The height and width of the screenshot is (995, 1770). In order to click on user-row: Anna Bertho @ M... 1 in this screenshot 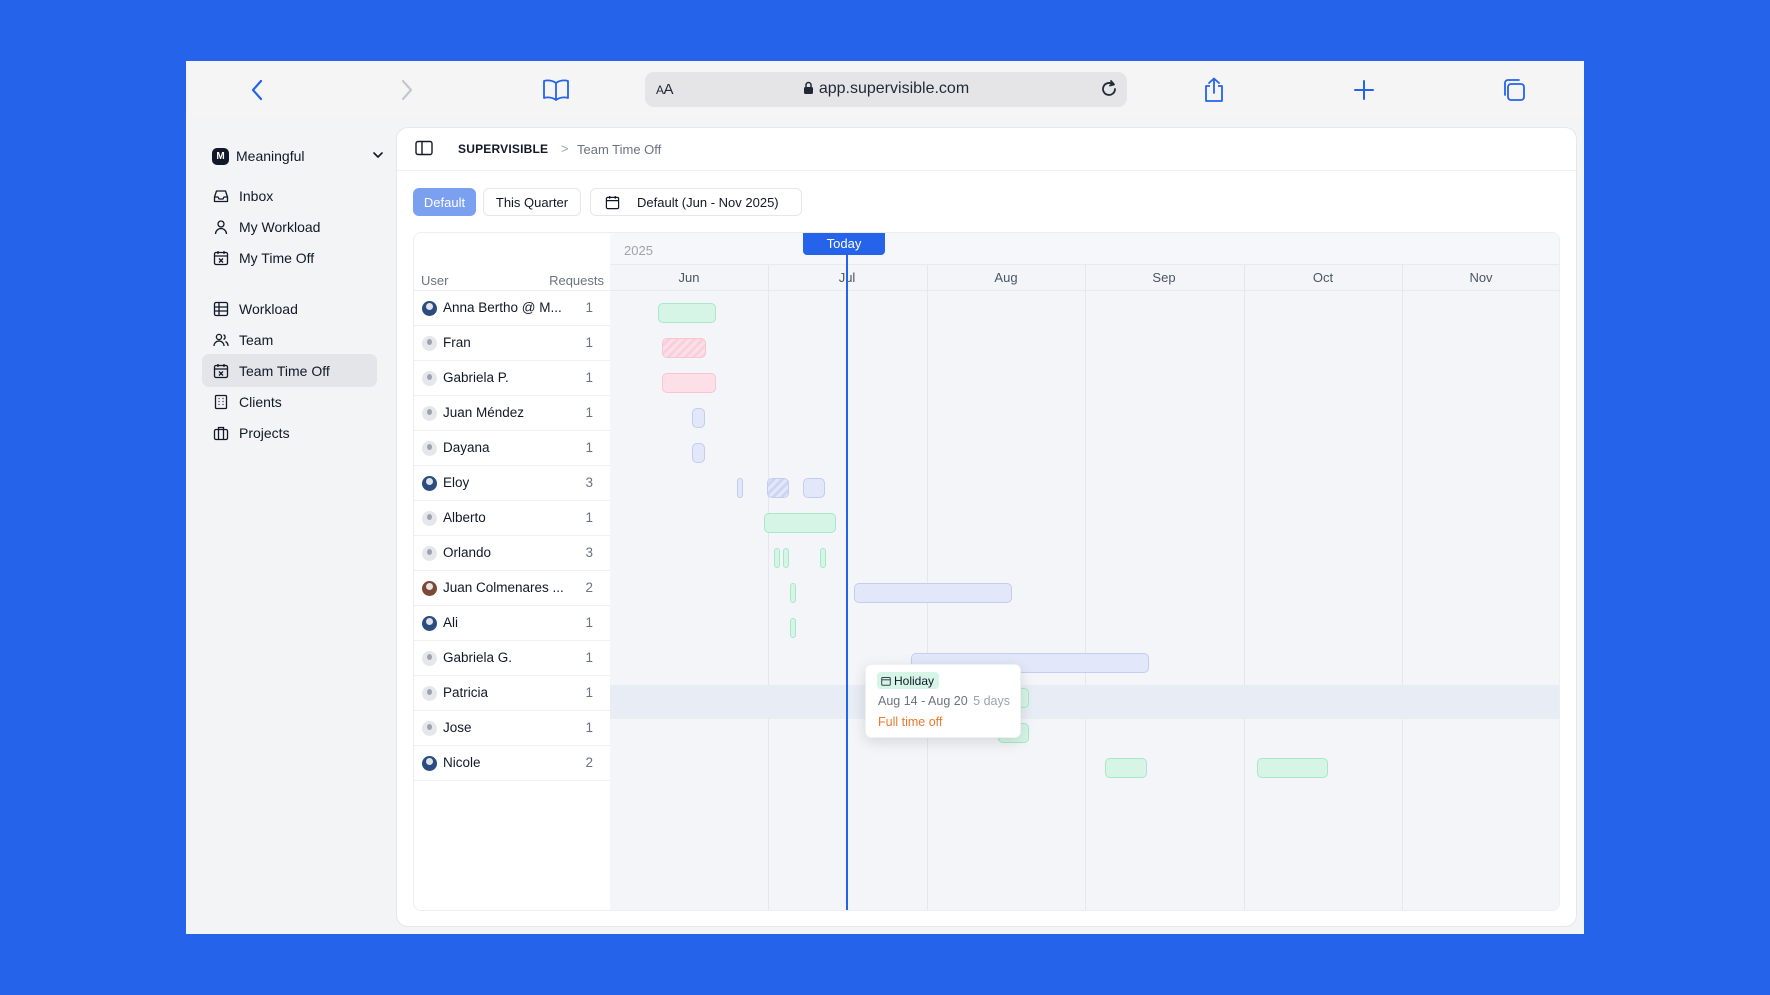, I will do `click(512, 308)`.